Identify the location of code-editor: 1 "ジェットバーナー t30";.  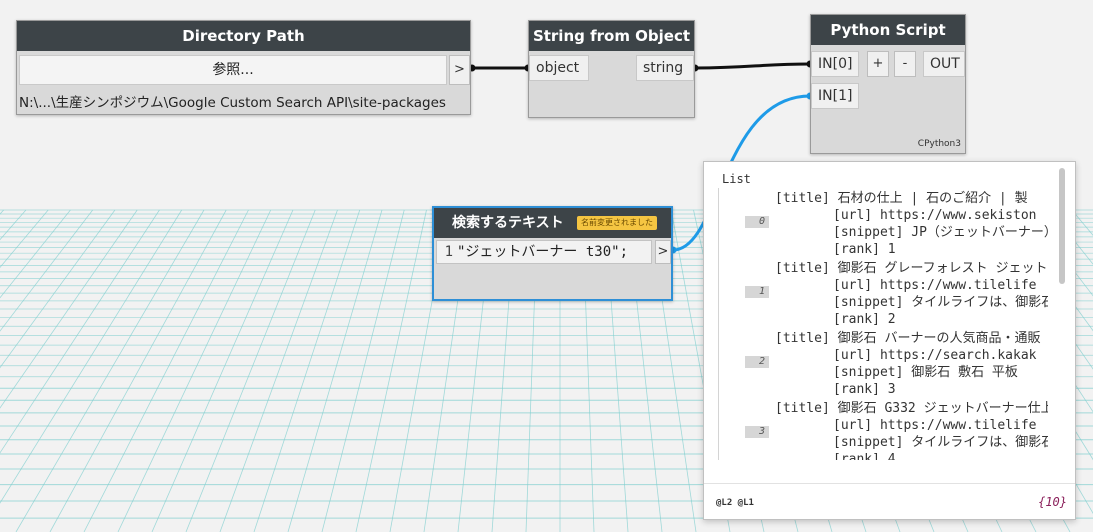
(544, 252).